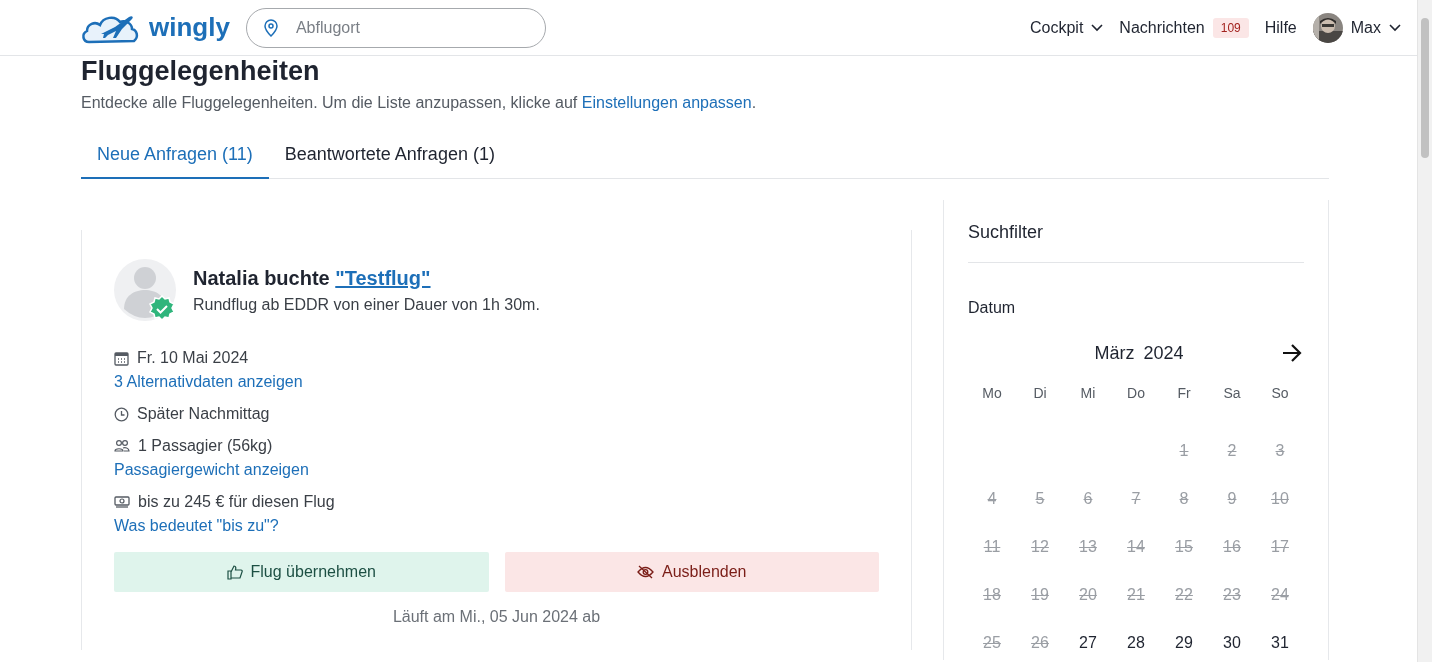 This screenshot has height=662, width=1432. What do you see at coordinates (1088, 643) in the screenshot?
I see `calendar-day: 27` at bounding box center [1088, 643].